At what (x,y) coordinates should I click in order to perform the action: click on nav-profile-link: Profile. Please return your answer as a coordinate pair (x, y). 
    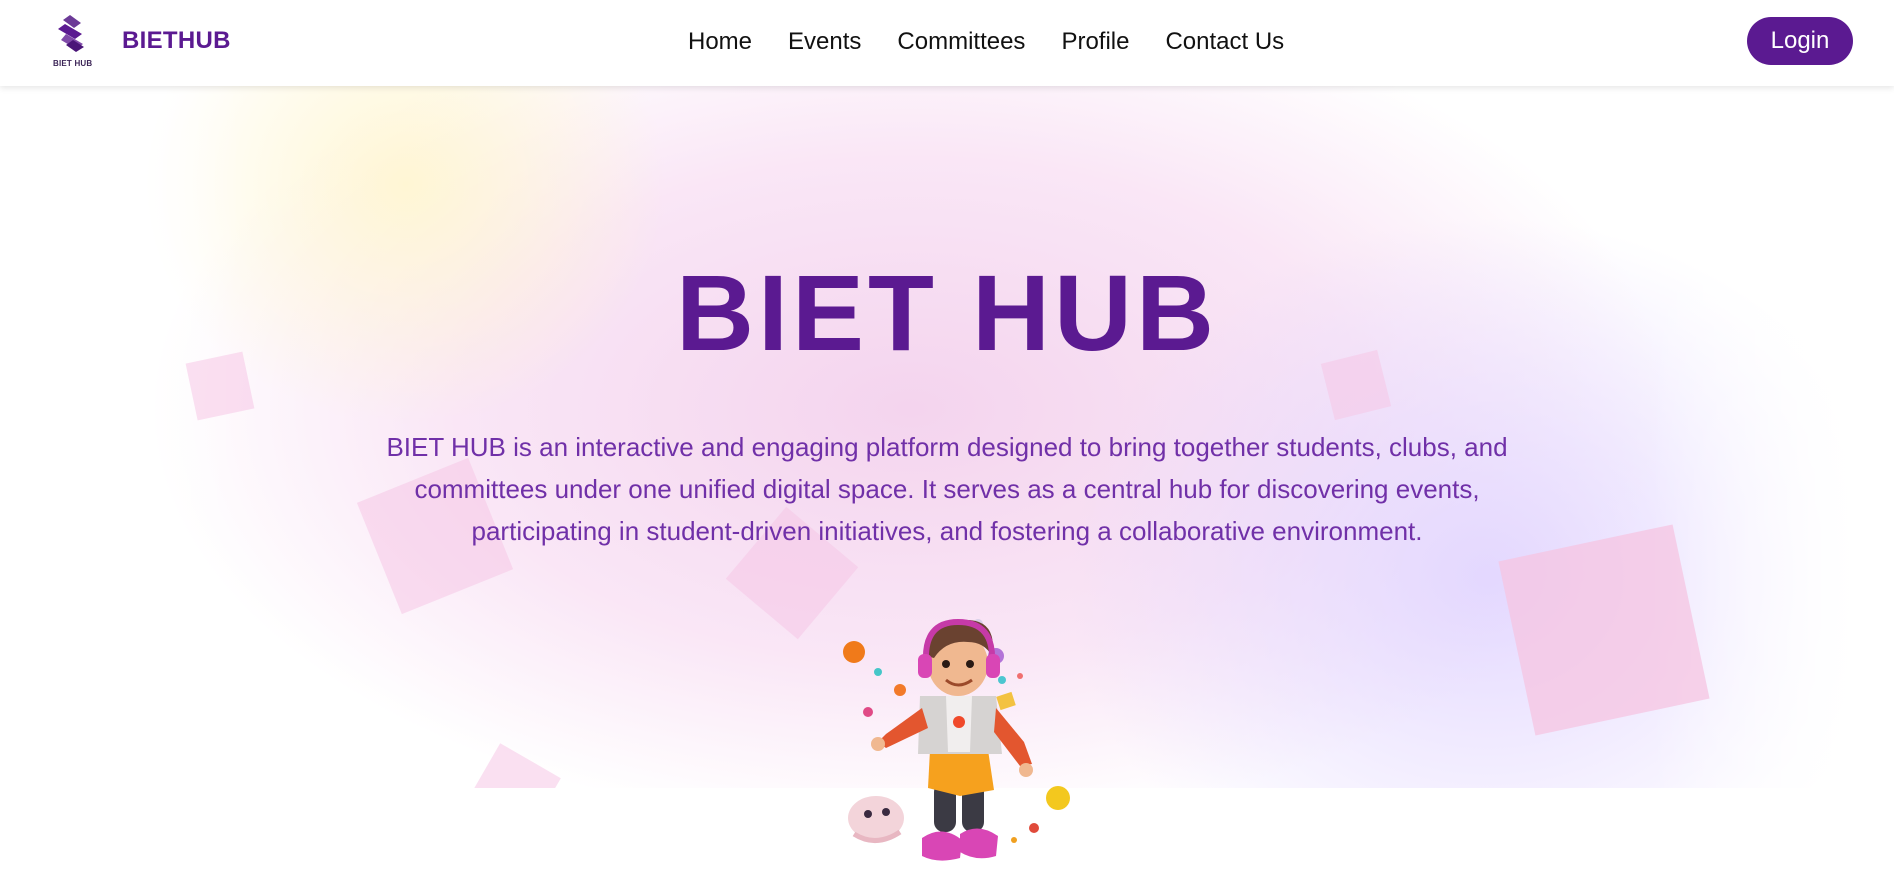
    Looking at the image, I should click on (1095, 42).